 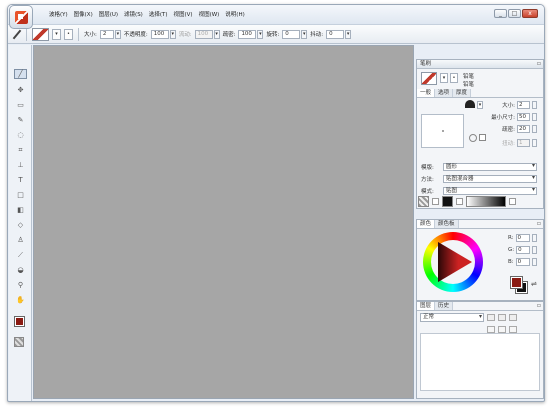 I want to click on grain-menu-button, so click(x=459, y=201).